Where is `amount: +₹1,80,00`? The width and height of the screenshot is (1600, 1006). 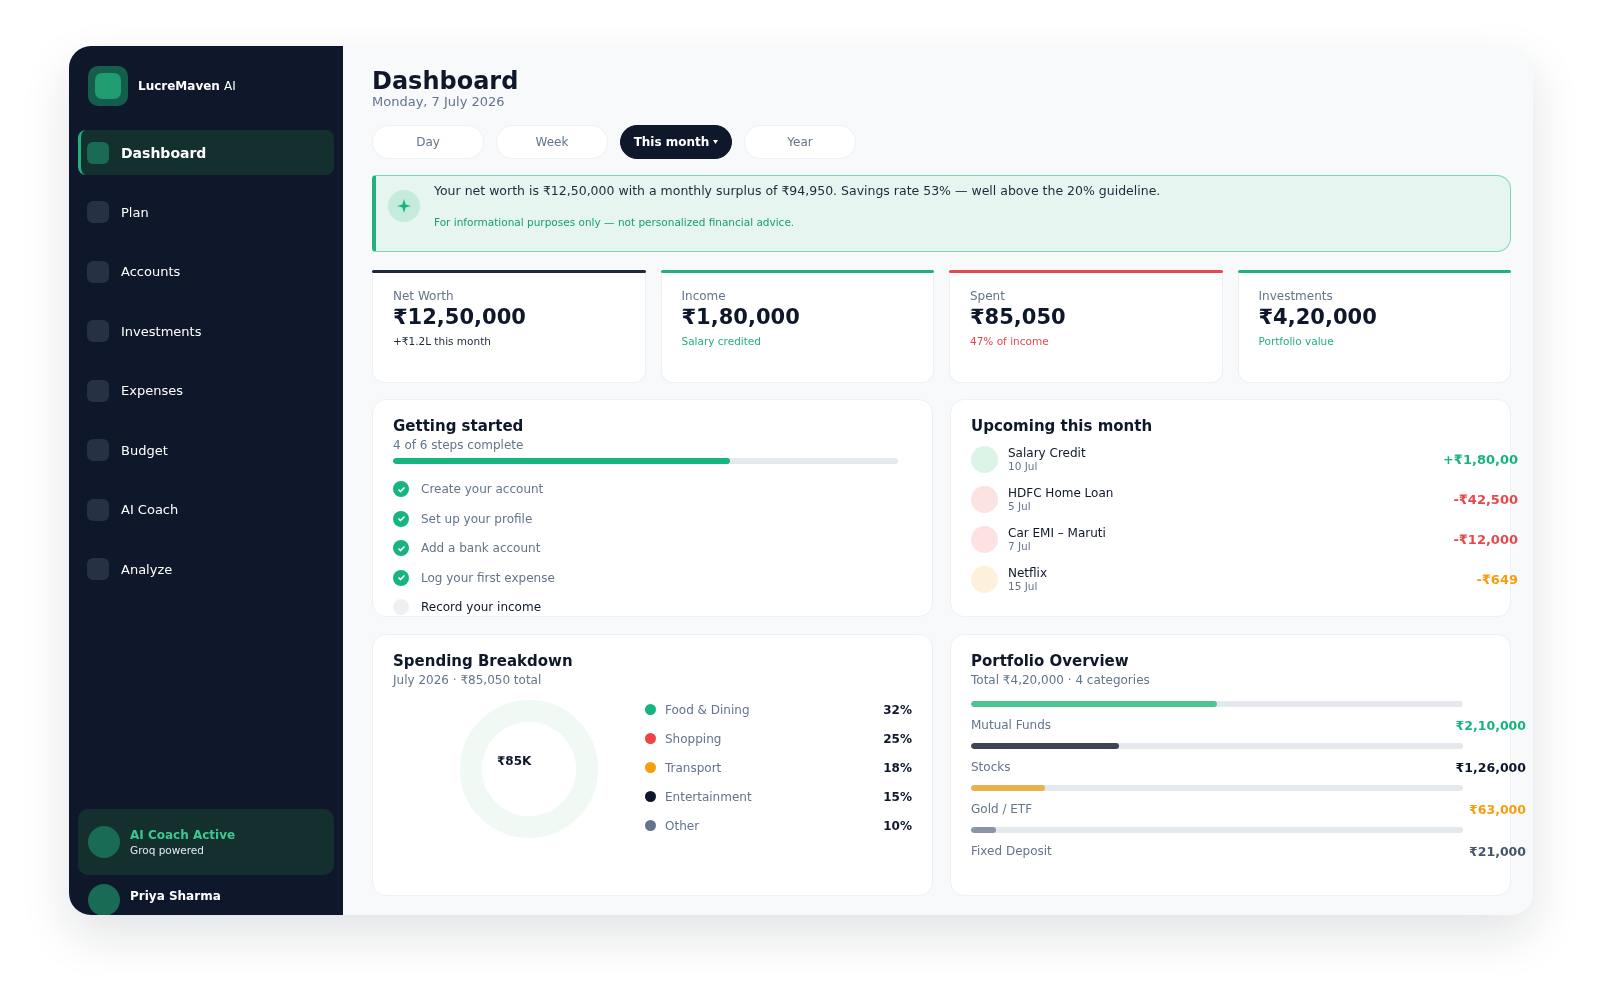
amount: +₹1,80,00 is located at coordinates (1480, 459).